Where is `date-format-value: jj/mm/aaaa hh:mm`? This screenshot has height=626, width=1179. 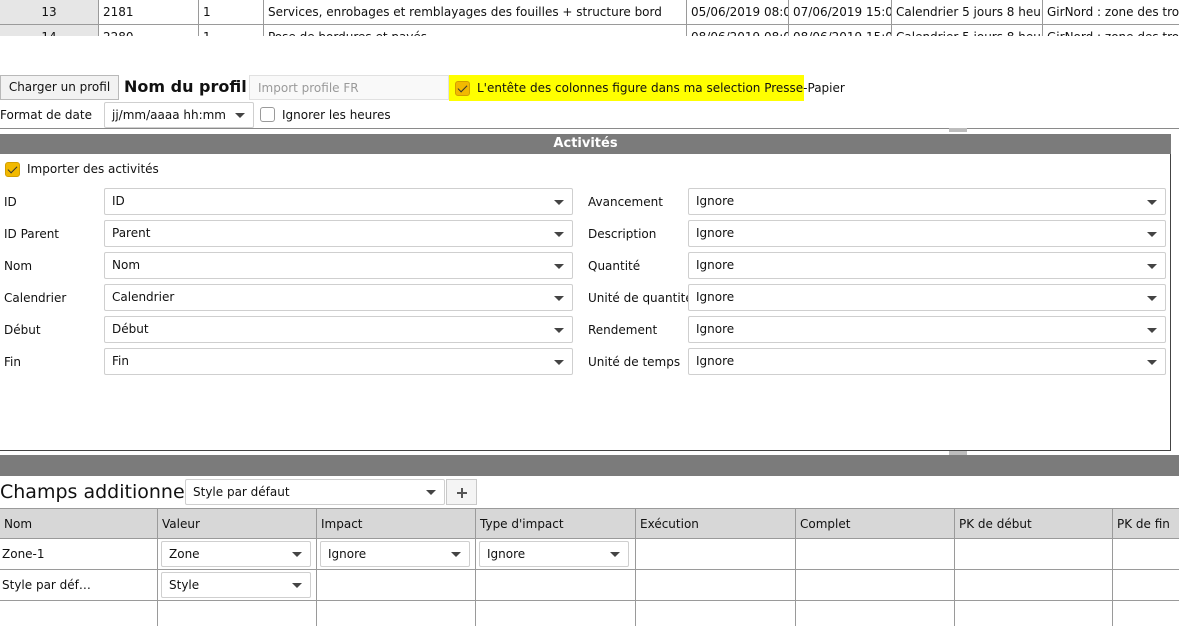
date-format-value: jj/mm/aaaa hh:mm is located at coordinates (169, 115).